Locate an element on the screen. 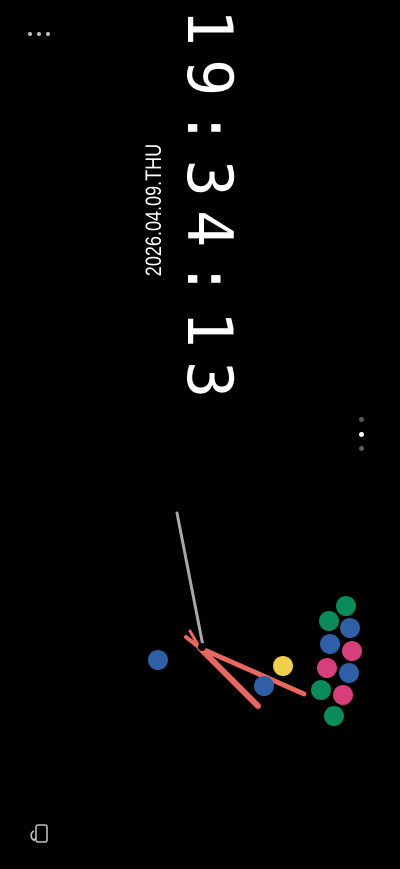 Image resolution: width=400 pixels, height=869 pixels. screen-rotate-icon-glyph is located at coordinates (39, 833).